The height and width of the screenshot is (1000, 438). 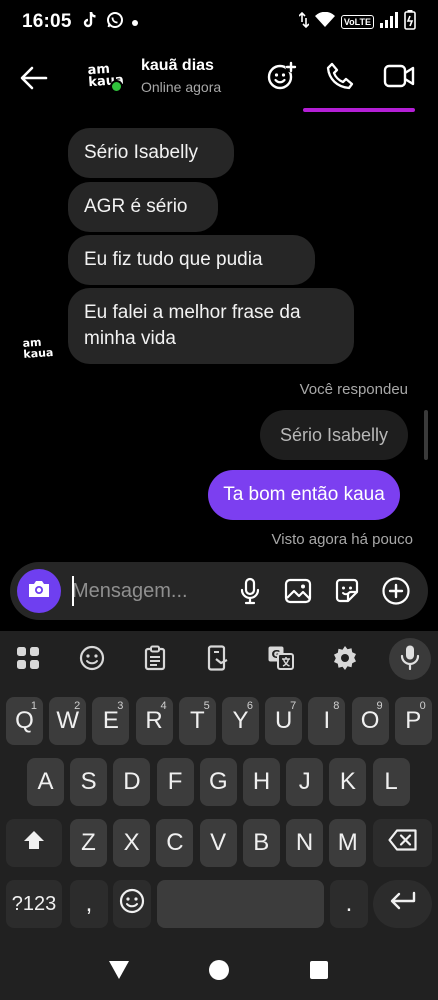 I want to click on key-label: T, so click(x=197, y=720).